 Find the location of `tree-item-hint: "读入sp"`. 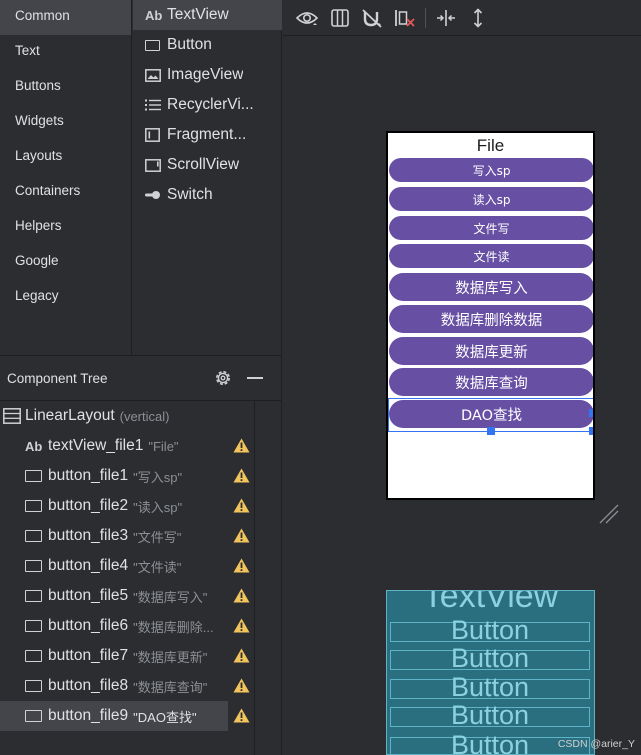

tree-item-hint: "读入sp" is located at coordinates (158, 507).